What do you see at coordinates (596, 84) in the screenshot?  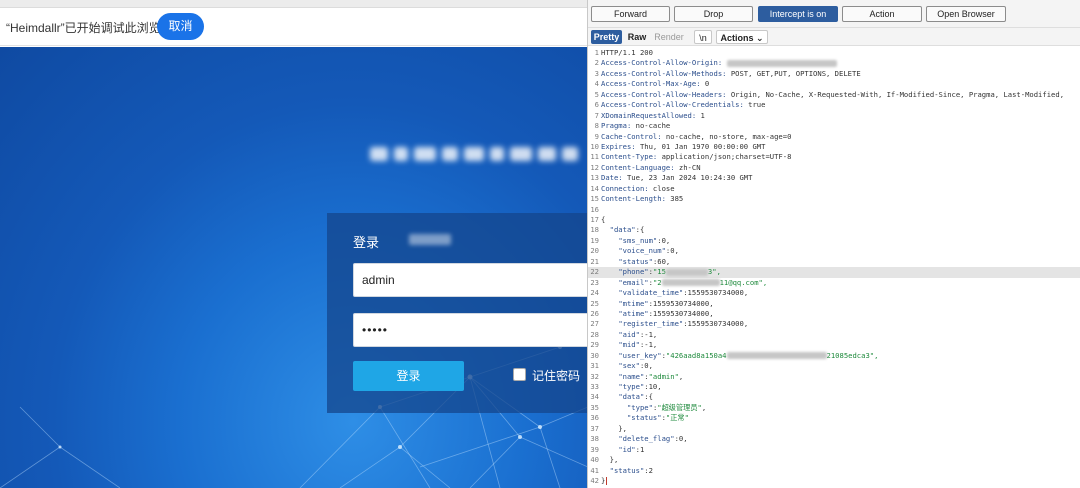 I see `line-number: 4` at bounding box center [596, 84].